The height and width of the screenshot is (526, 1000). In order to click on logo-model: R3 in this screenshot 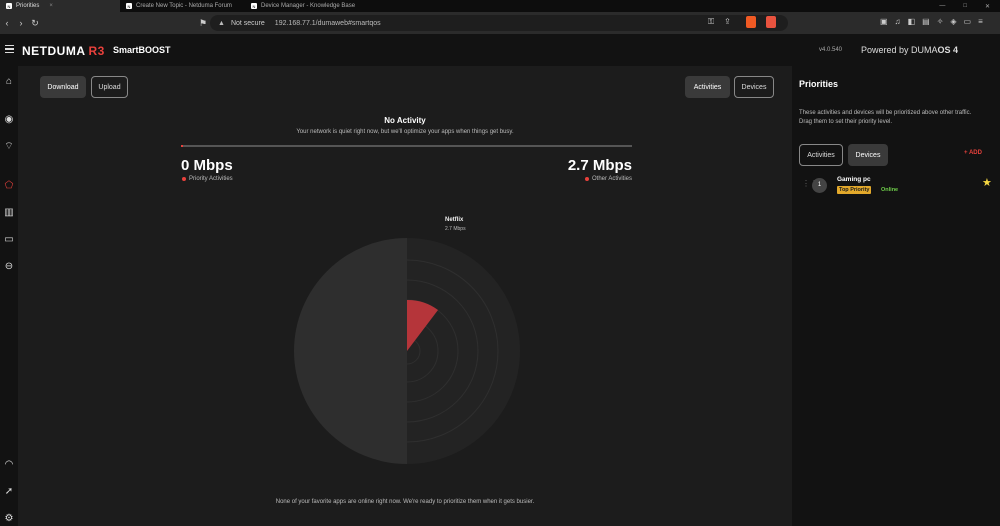, I will do `click(96, 51)`.